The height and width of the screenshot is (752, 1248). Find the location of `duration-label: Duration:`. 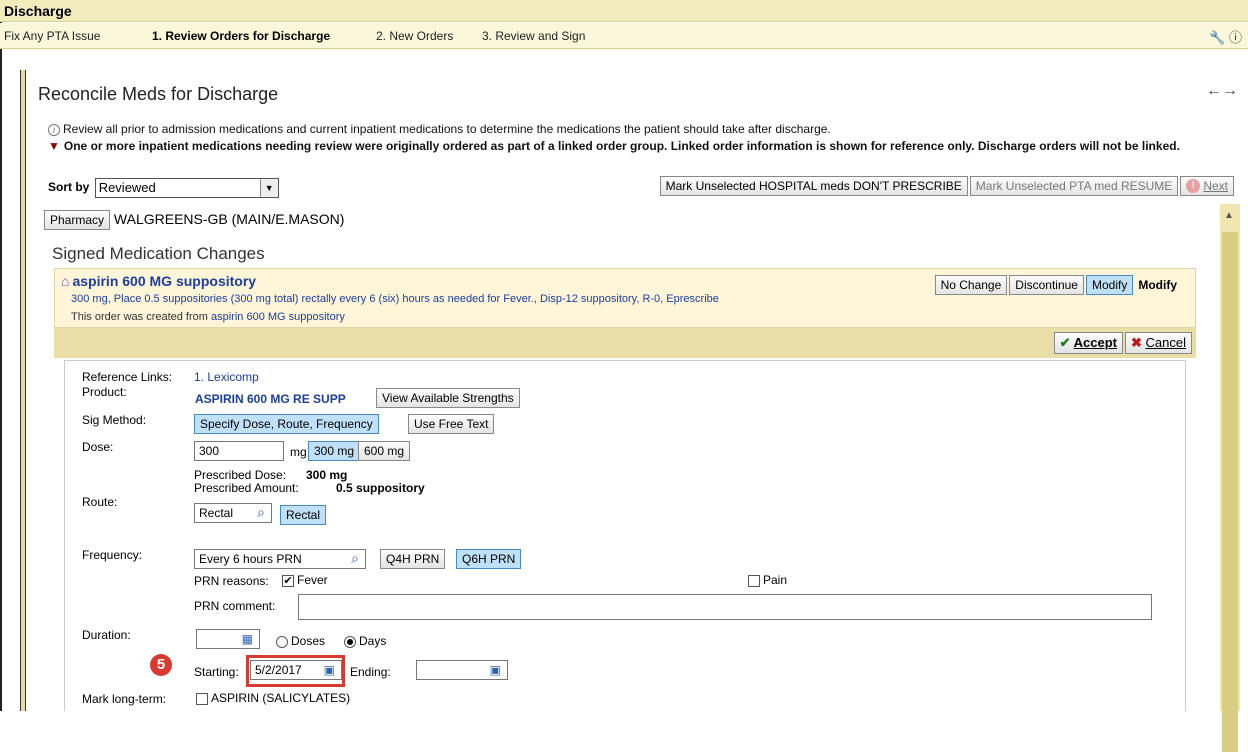

duration-label: Duration: is located at coordinates (106, 635).